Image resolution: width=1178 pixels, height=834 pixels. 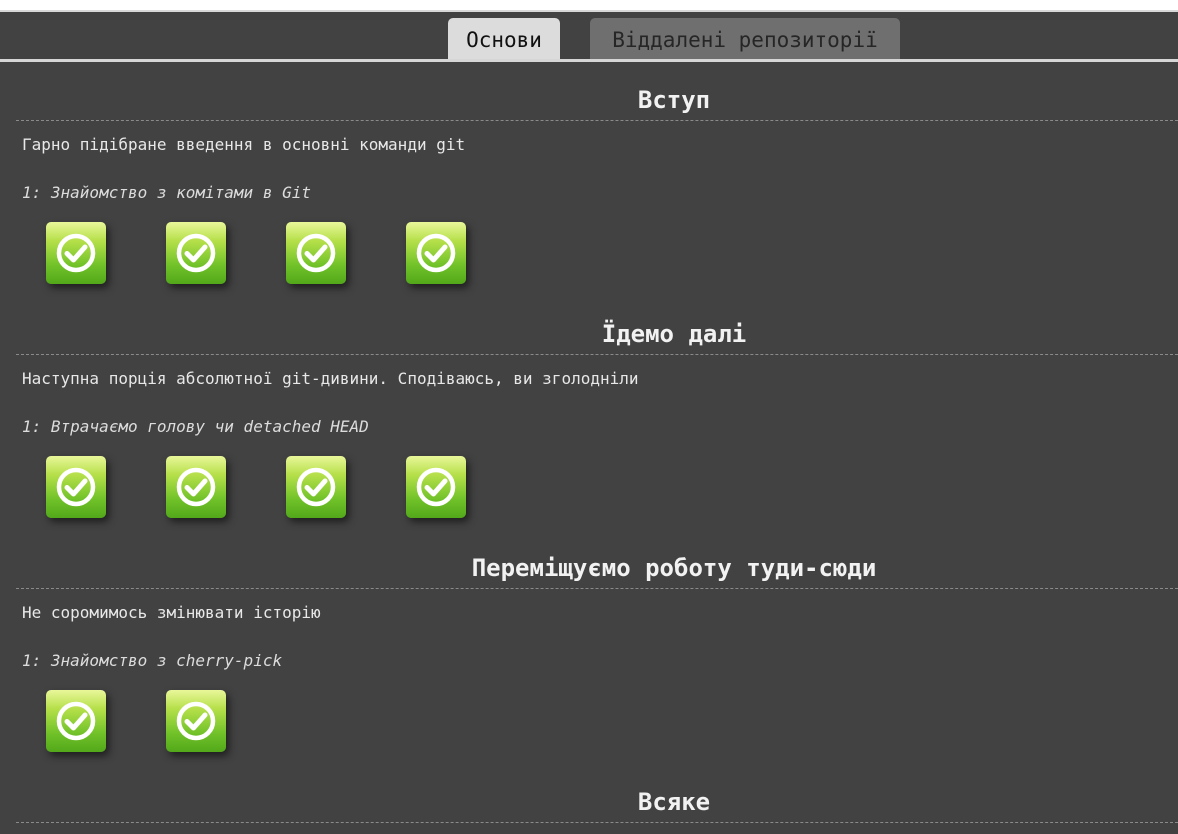 What do you see at coordinates (166, 192) in the screenshot?
I see `current-level-name: 1: Знайомство з комітами в Git` at bounding box center [166, 192].